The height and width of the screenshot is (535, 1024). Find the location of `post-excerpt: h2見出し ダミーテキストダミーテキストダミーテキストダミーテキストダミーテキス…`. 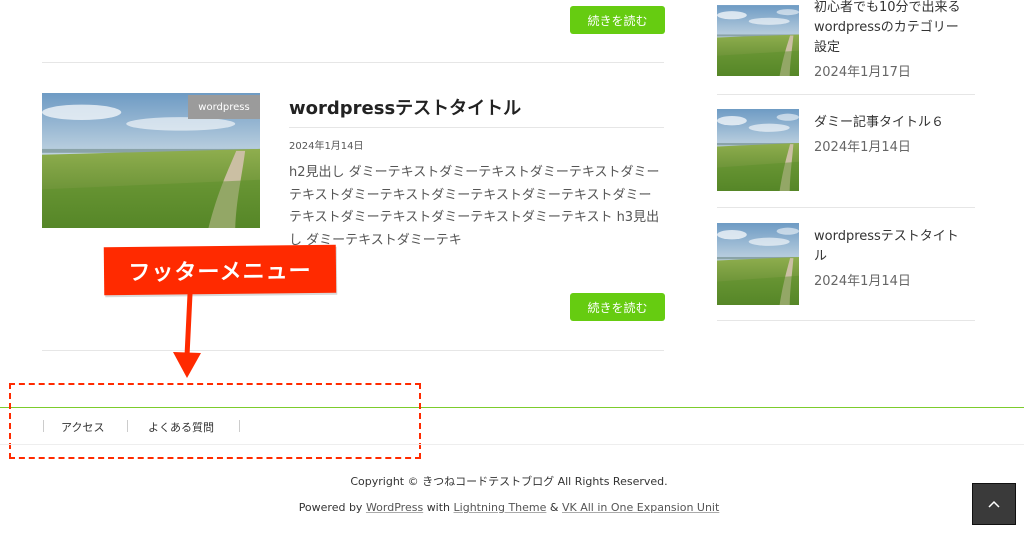

post-excerpt: h2見出し ダミーテキストダミーテキストダミーテキストダミーテキストダミーテキス… is located at coordinates (474, 206).